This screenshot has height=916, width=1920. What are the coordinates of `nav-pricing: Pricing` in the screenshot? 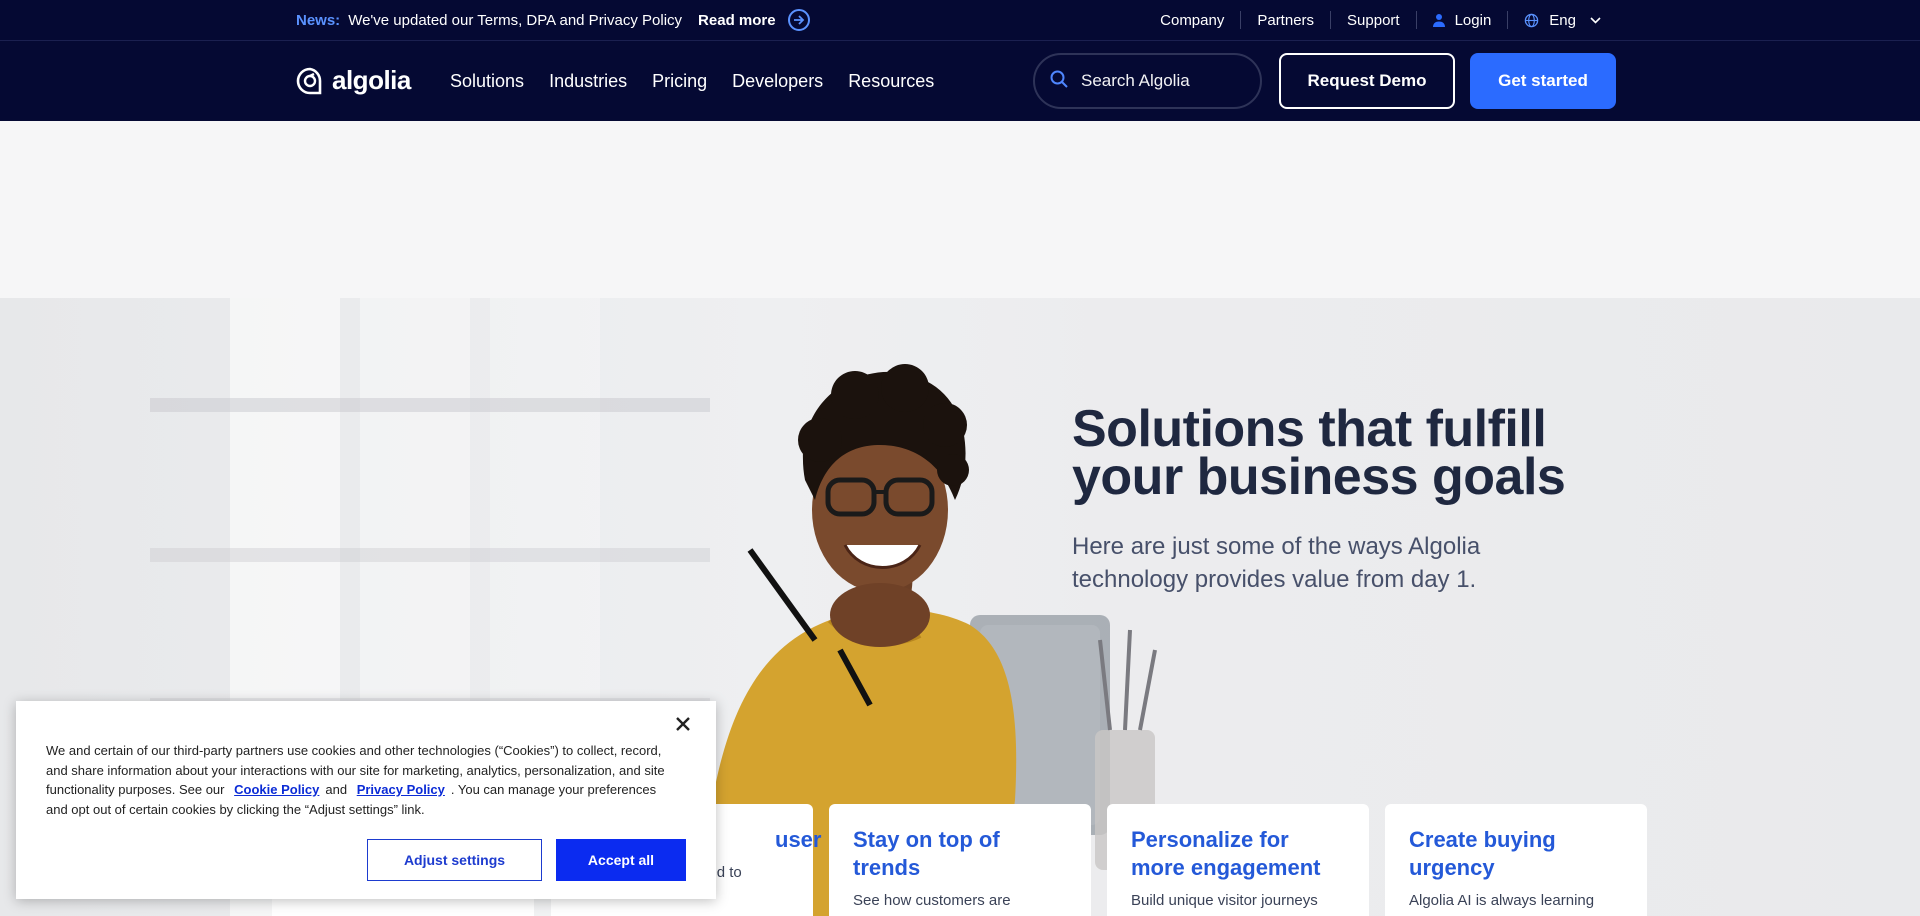 It's located at (679, 81).